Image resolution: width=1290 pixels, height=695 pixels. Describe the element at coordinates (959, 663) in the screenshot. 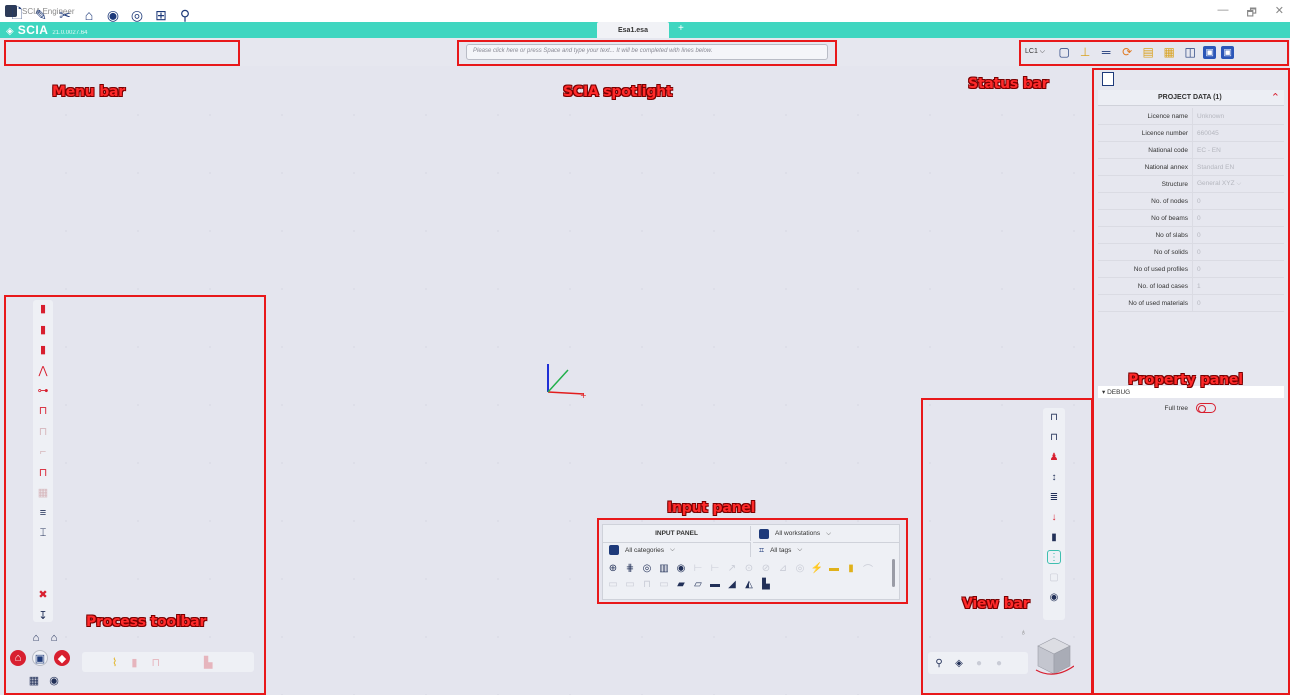

I see `cube-icon: ◈` at that location.